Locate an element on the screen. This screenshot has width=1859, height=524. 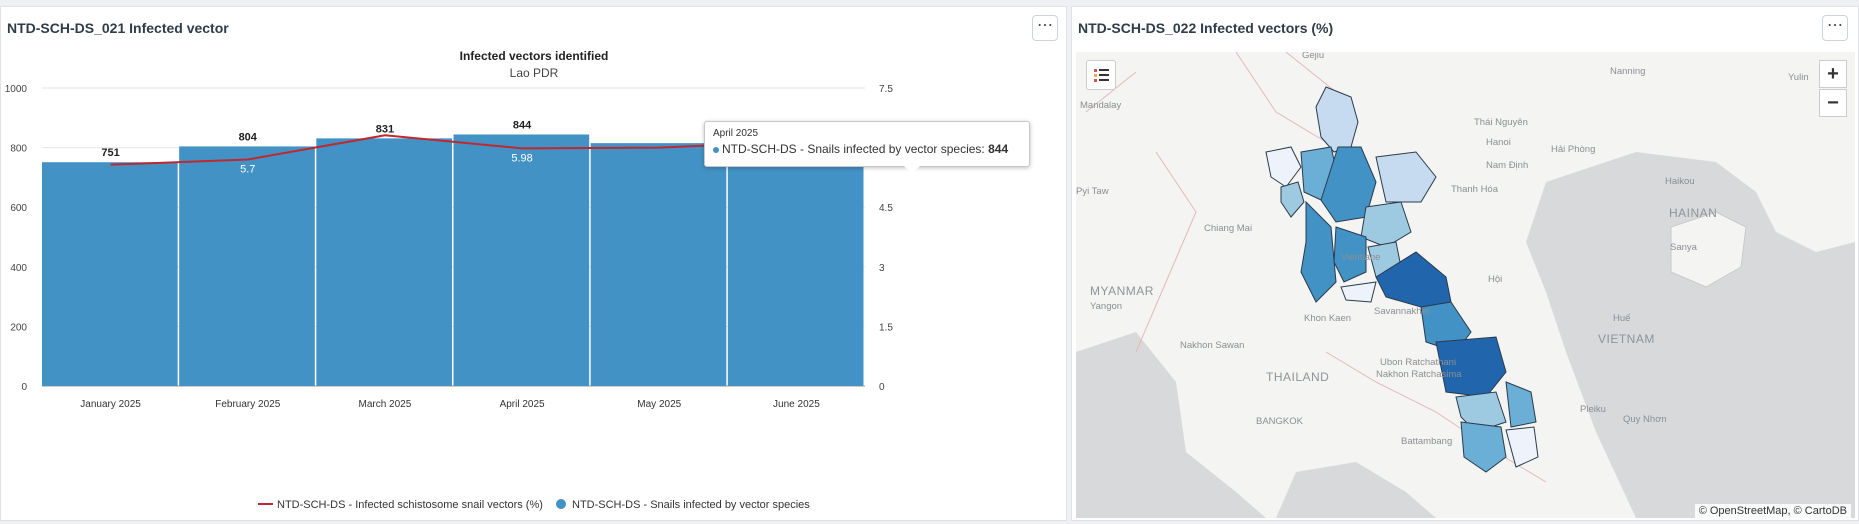
map-label: BANGKOK is located at coordinates (1279, 421).